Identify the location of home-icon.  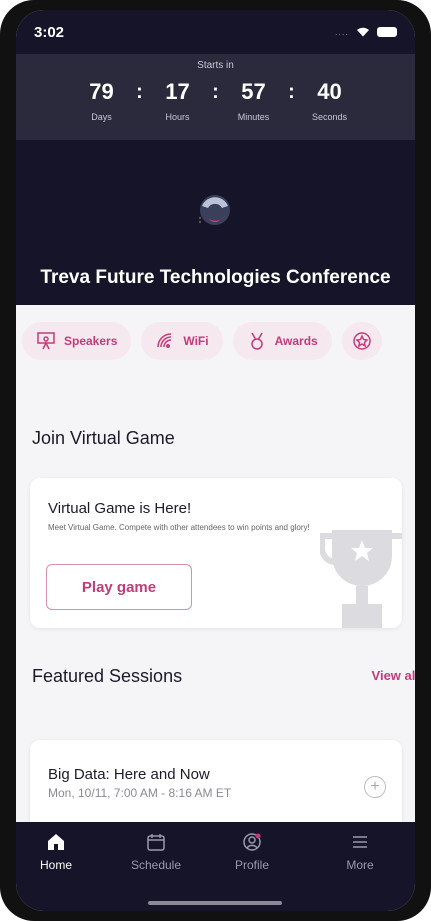
(56, 842).